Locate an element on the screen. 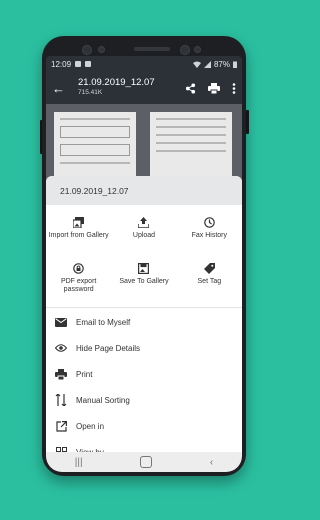  more-options-icon is located at coordinates (234, 88).